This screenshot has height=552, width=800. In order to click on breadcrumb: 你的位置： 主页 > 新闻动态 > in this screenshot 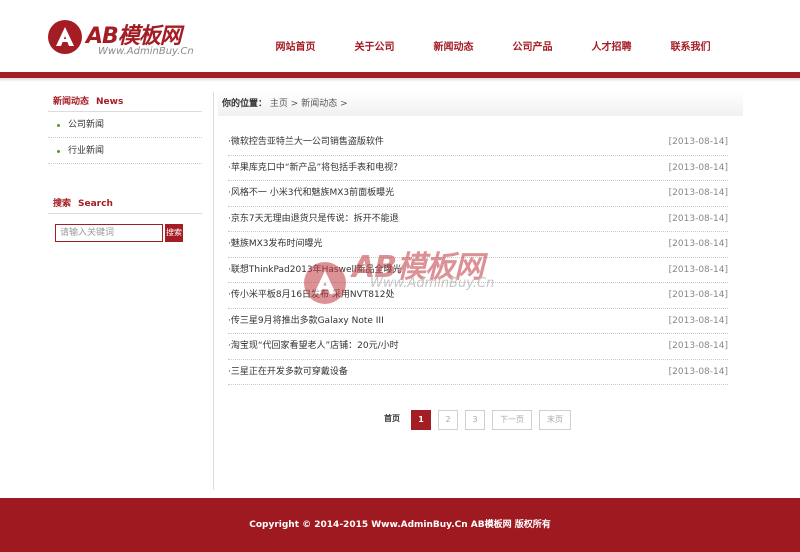, I will do `click(480, 104)`.